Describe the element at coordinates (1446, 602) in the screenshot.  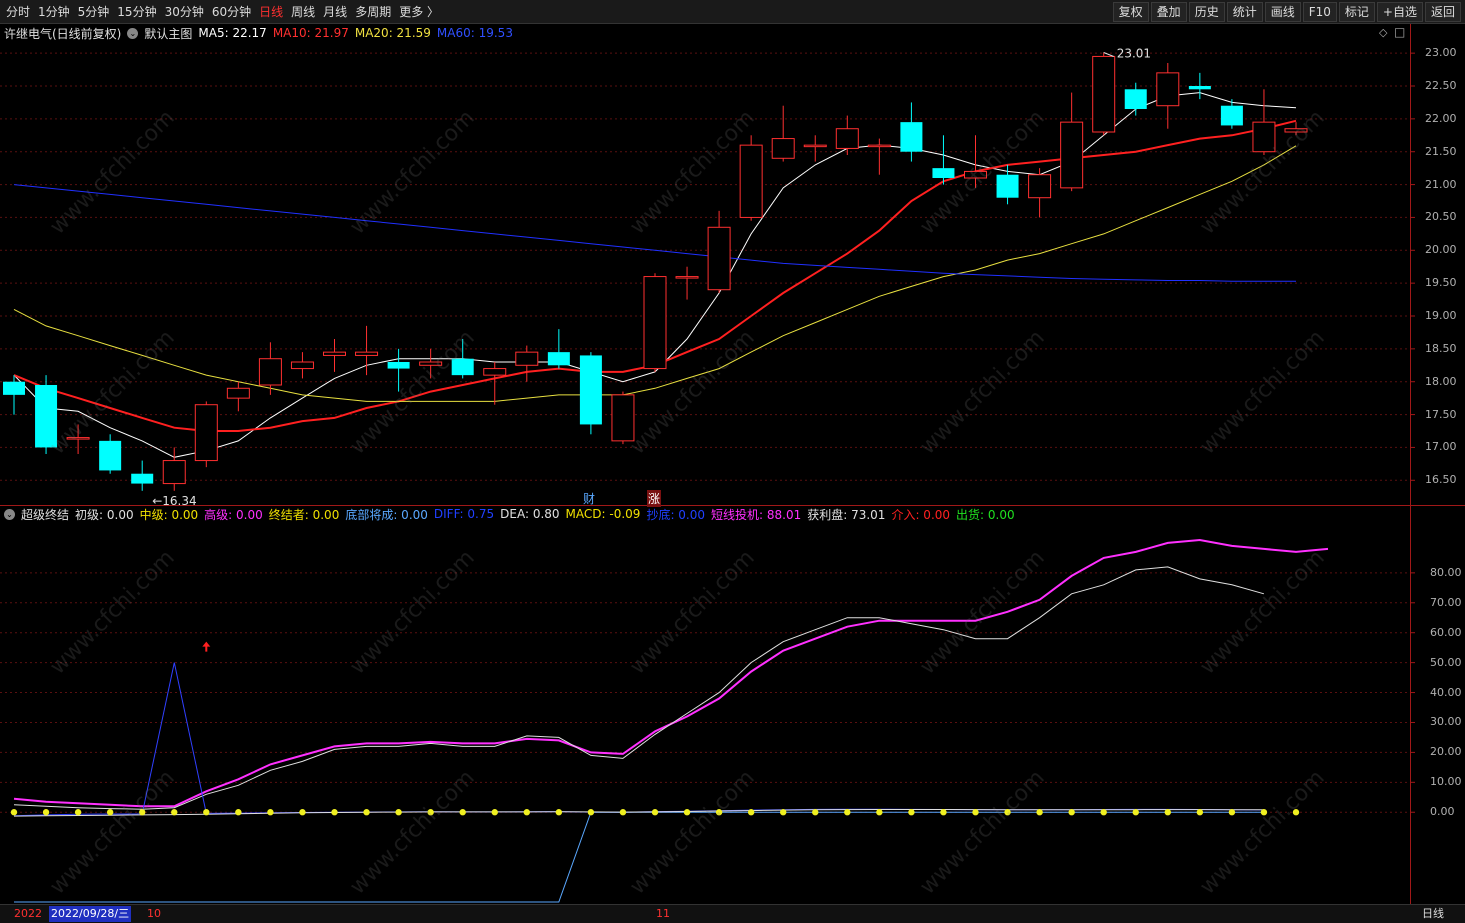
I see `indicator-tick-label: 70.00` at that location.